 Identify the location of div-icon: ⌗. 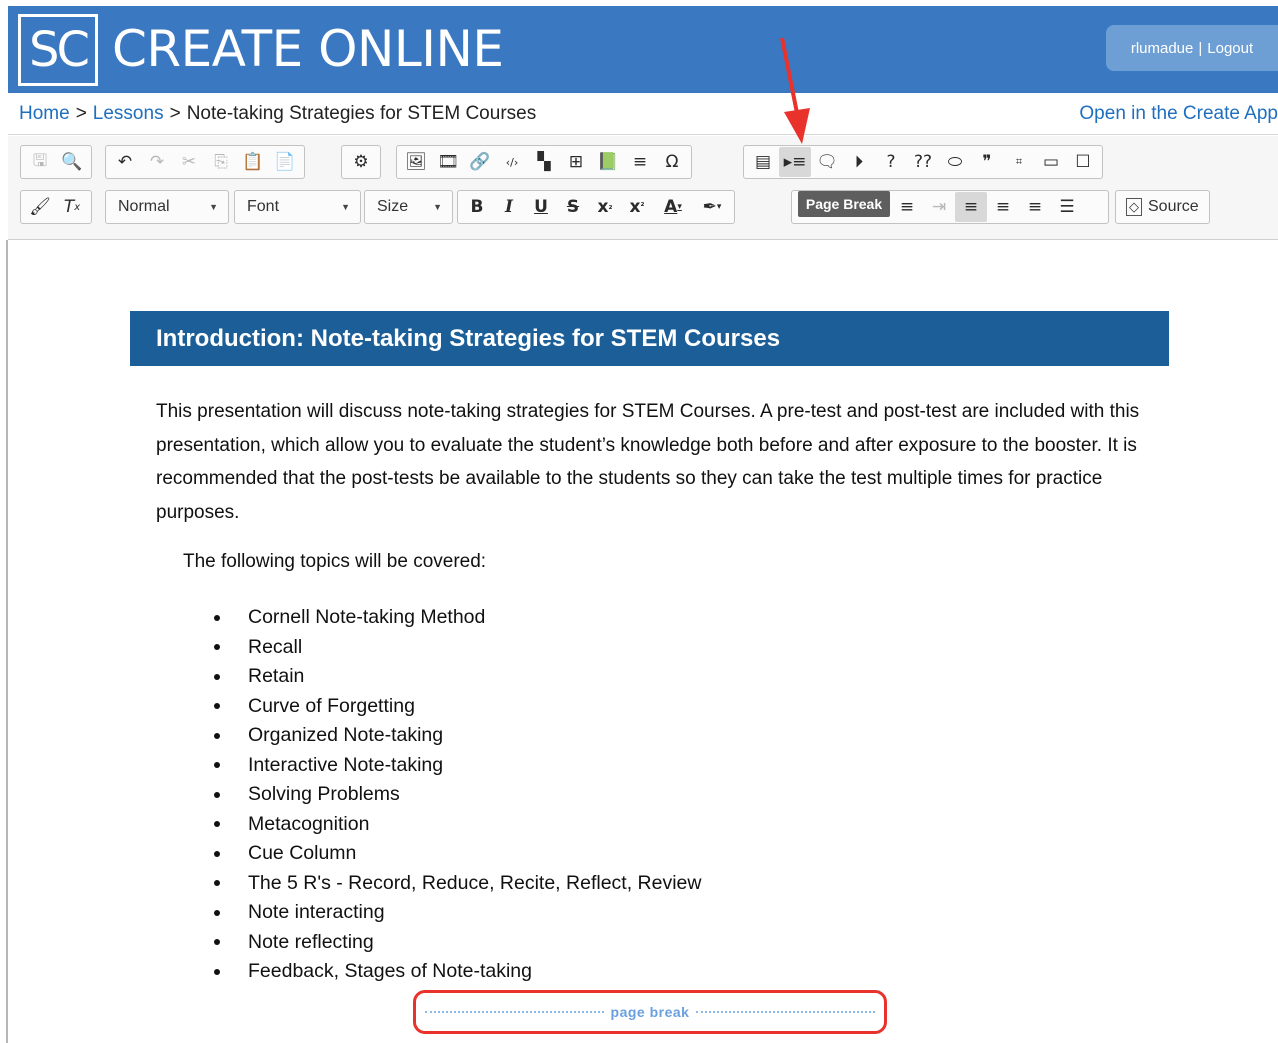
(1019, 162).